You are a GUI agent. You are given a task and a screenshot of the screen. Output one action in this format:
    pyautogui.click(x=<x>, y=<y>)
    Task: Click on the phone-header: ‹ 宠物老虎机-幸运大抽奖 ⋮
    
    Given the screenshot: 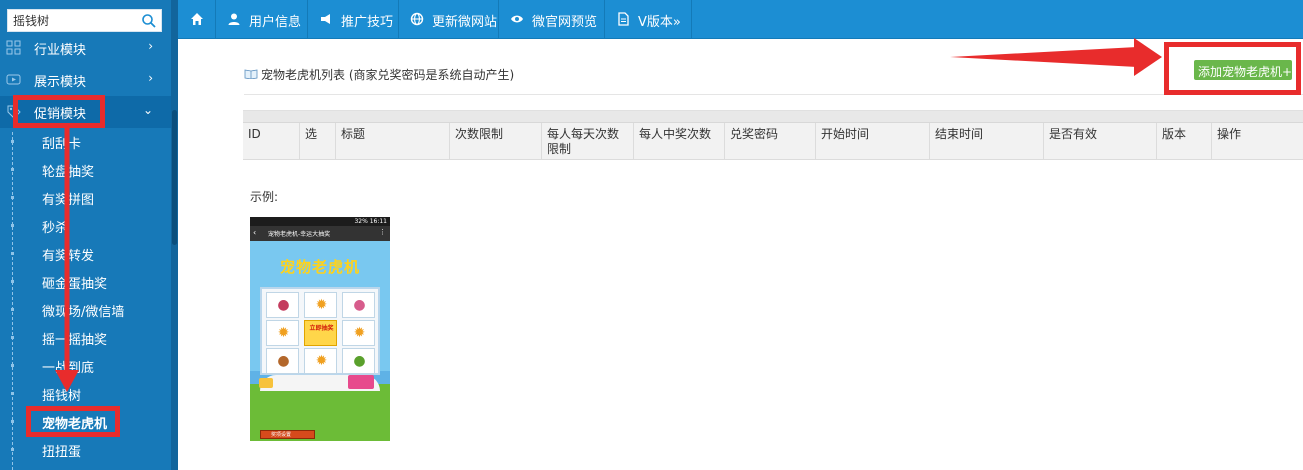 What is the action you would take?
    pyautogui.click(x=320, y=233)
    